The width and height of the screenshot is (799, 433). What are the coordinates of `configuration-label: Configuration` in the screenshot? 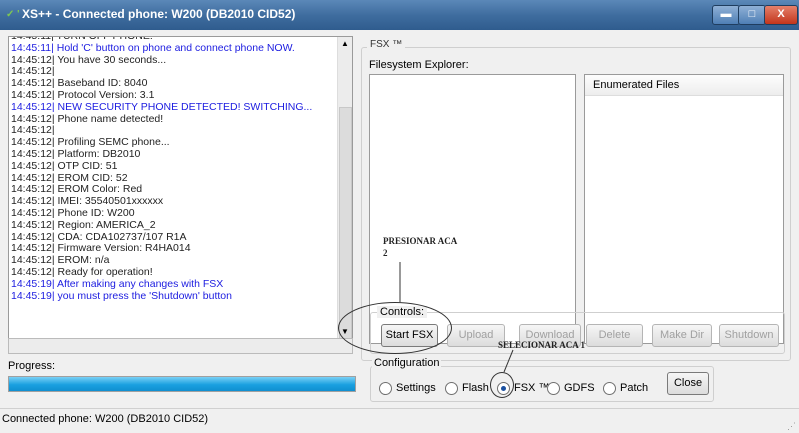 It's located at (407, 363).